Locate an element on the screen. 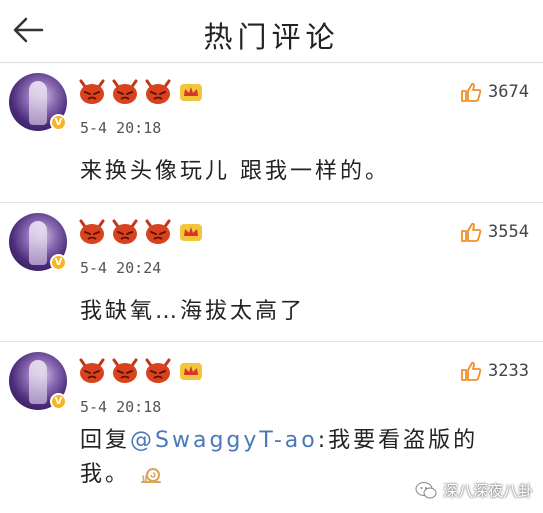 The width and height of the screenshot is (543, 513). snail-emoji-icon is located at coordinates (151, 475).